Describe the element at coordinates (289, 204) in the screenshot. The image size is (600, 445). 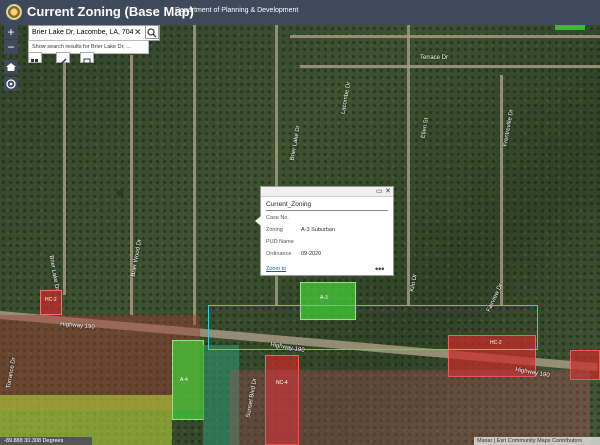
I see `popup-title: Current_Zoning` at that location.